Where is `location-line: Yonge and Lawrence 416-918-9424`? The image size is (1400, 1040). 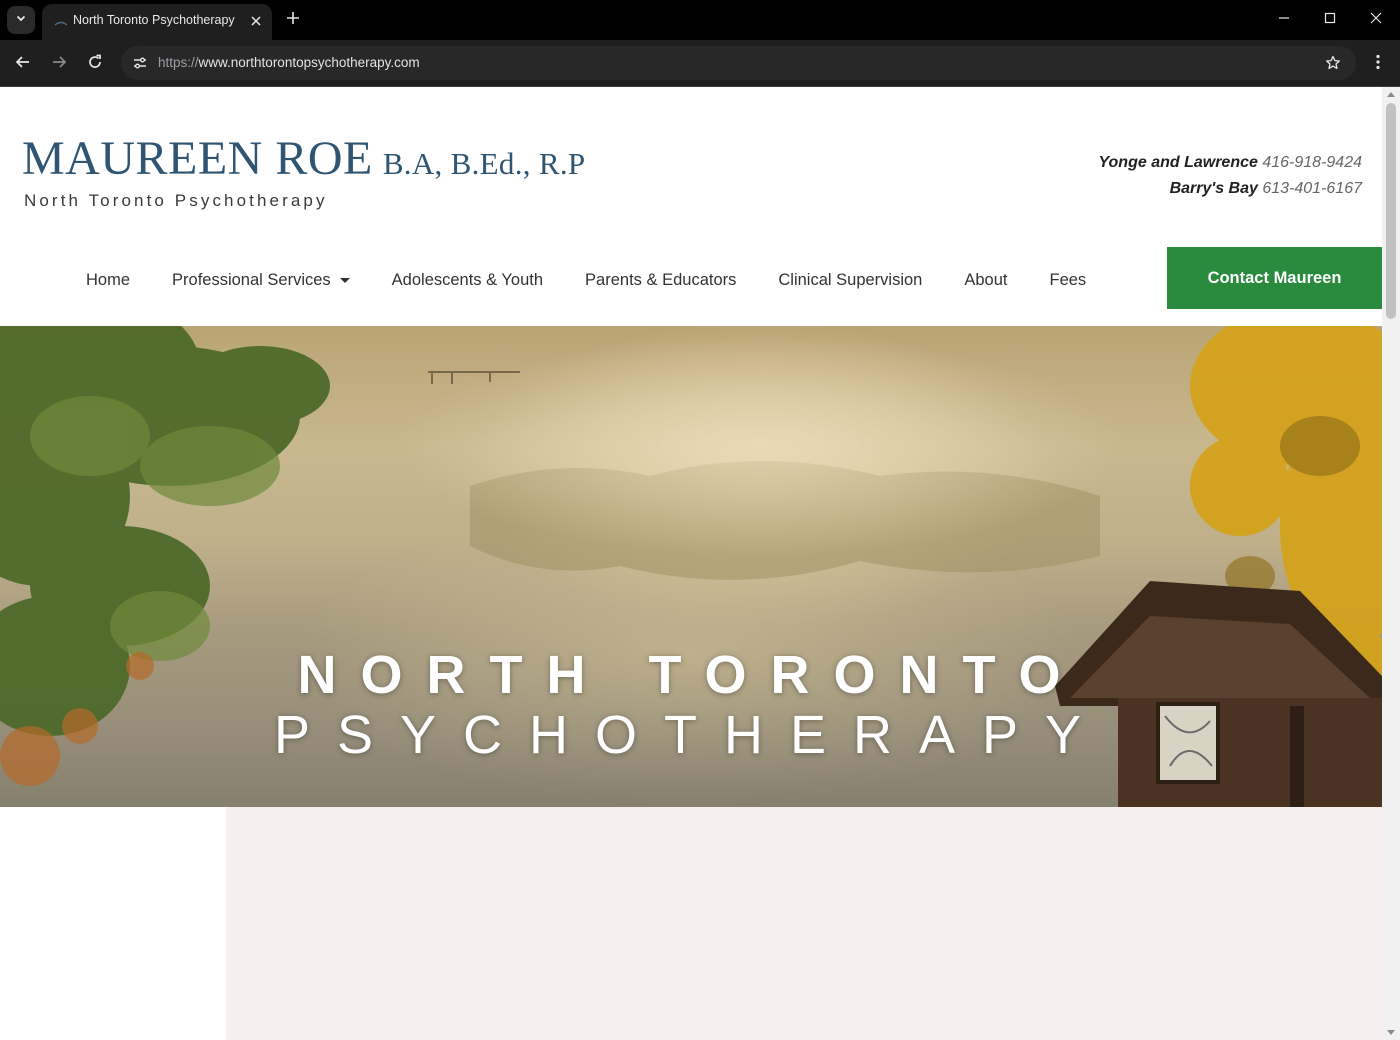 location-line: Yonge and Lawrence 416-918-9424 is located at coordinates (1230, 163).